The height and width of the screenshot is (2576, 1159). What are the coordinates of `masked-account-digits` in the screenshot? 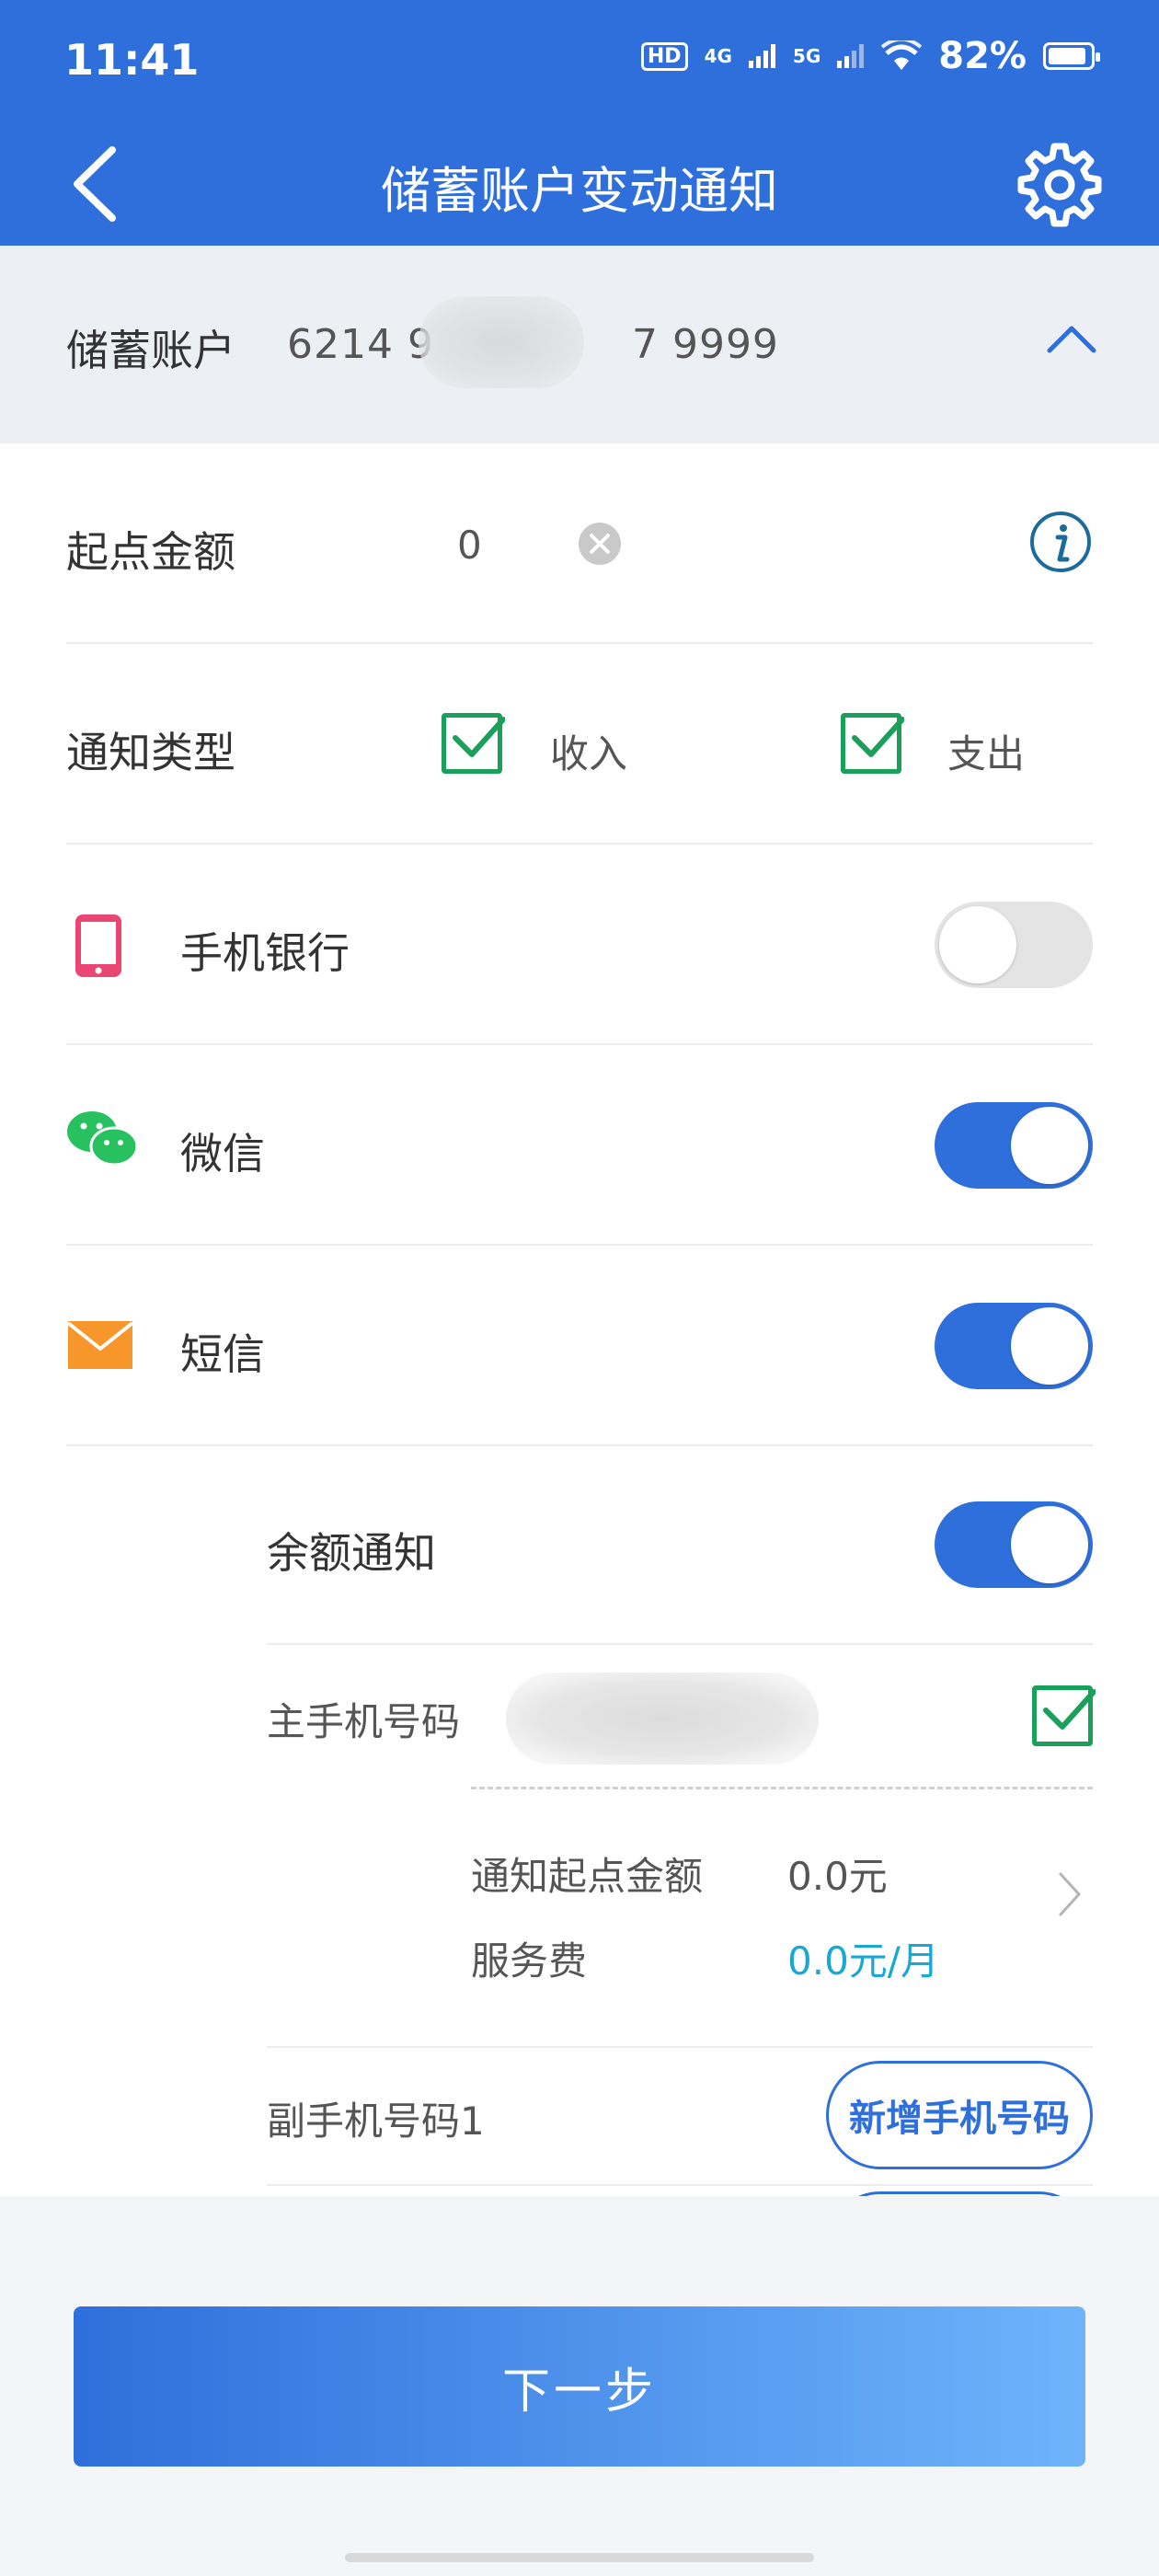 It's located at (501, 342).